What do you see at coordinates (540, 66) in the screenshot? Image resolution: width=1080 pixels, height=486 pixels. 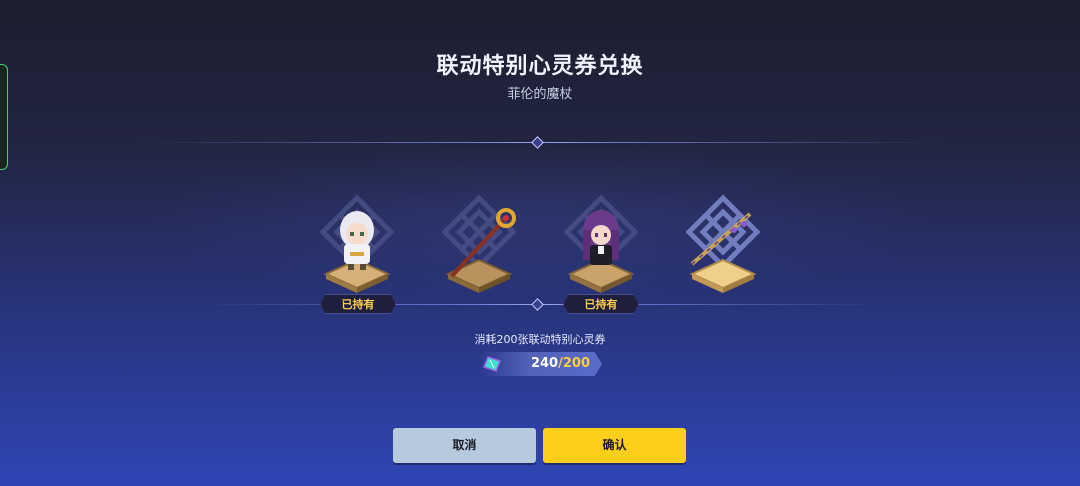 I see `dialog-title: 联动特别心灵券兑换` at bounding box center [540, 66].